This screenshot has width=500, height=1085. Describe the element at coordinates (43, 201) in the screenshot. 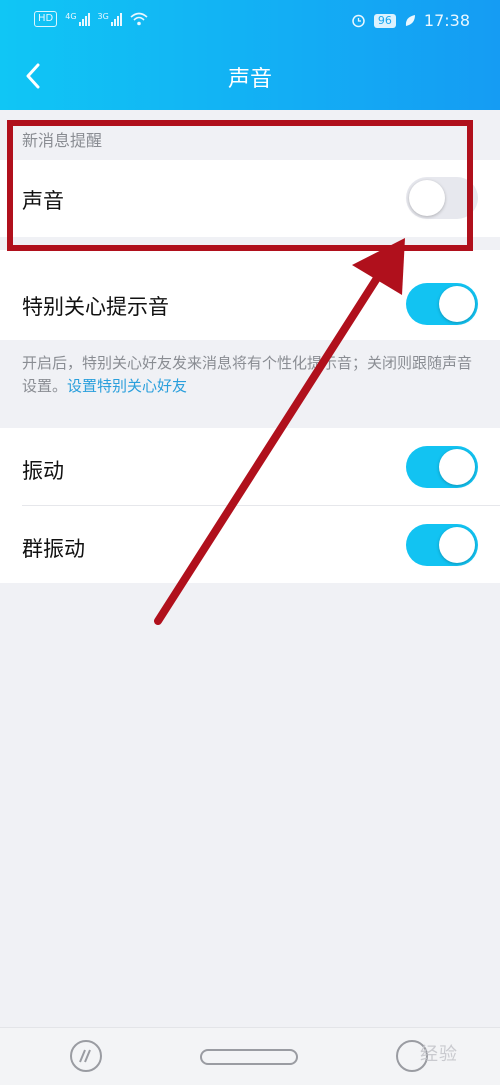

I see `setting-label-sound: 声音` at that location.